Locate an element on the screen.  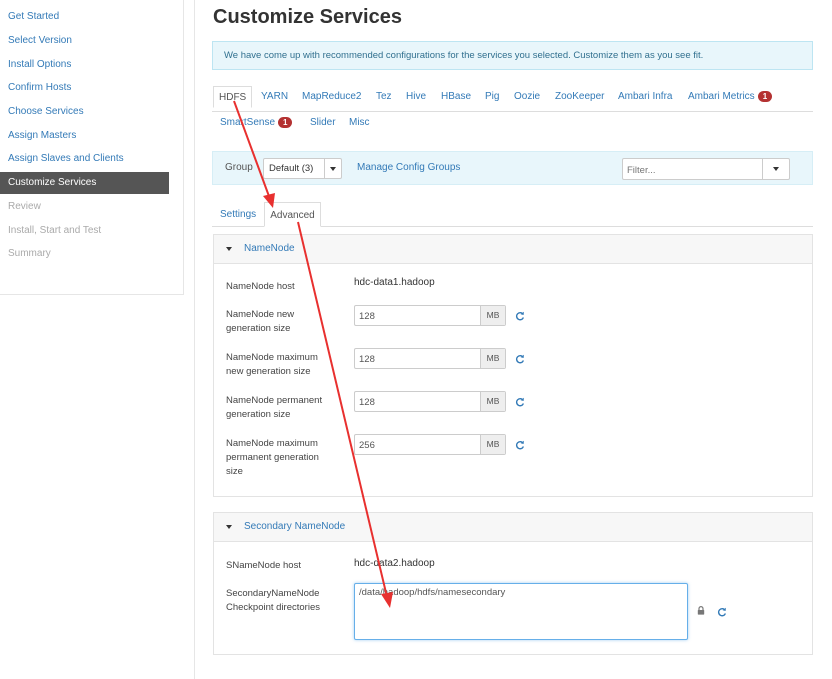
main-divider is located at coordinates (194, 339).